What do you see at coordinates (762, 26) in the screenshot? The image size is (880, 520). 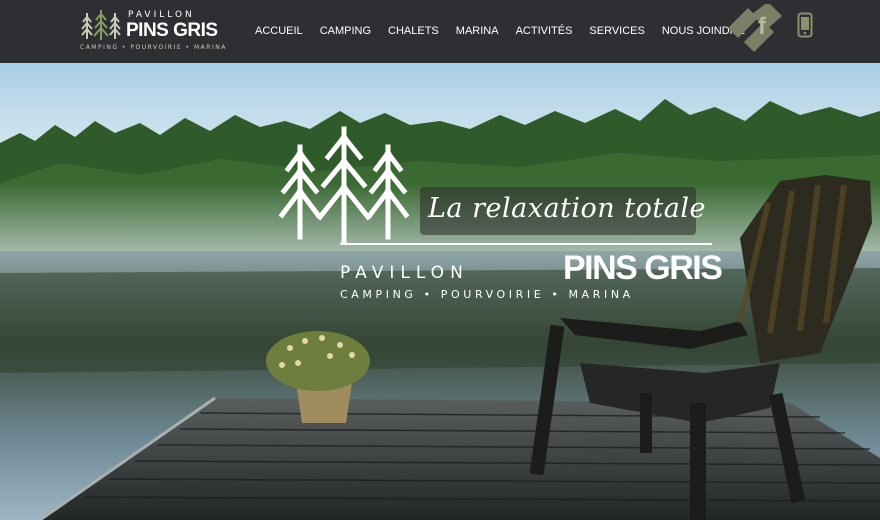 I see `svg-text: f` at bounding box center [762, 26].